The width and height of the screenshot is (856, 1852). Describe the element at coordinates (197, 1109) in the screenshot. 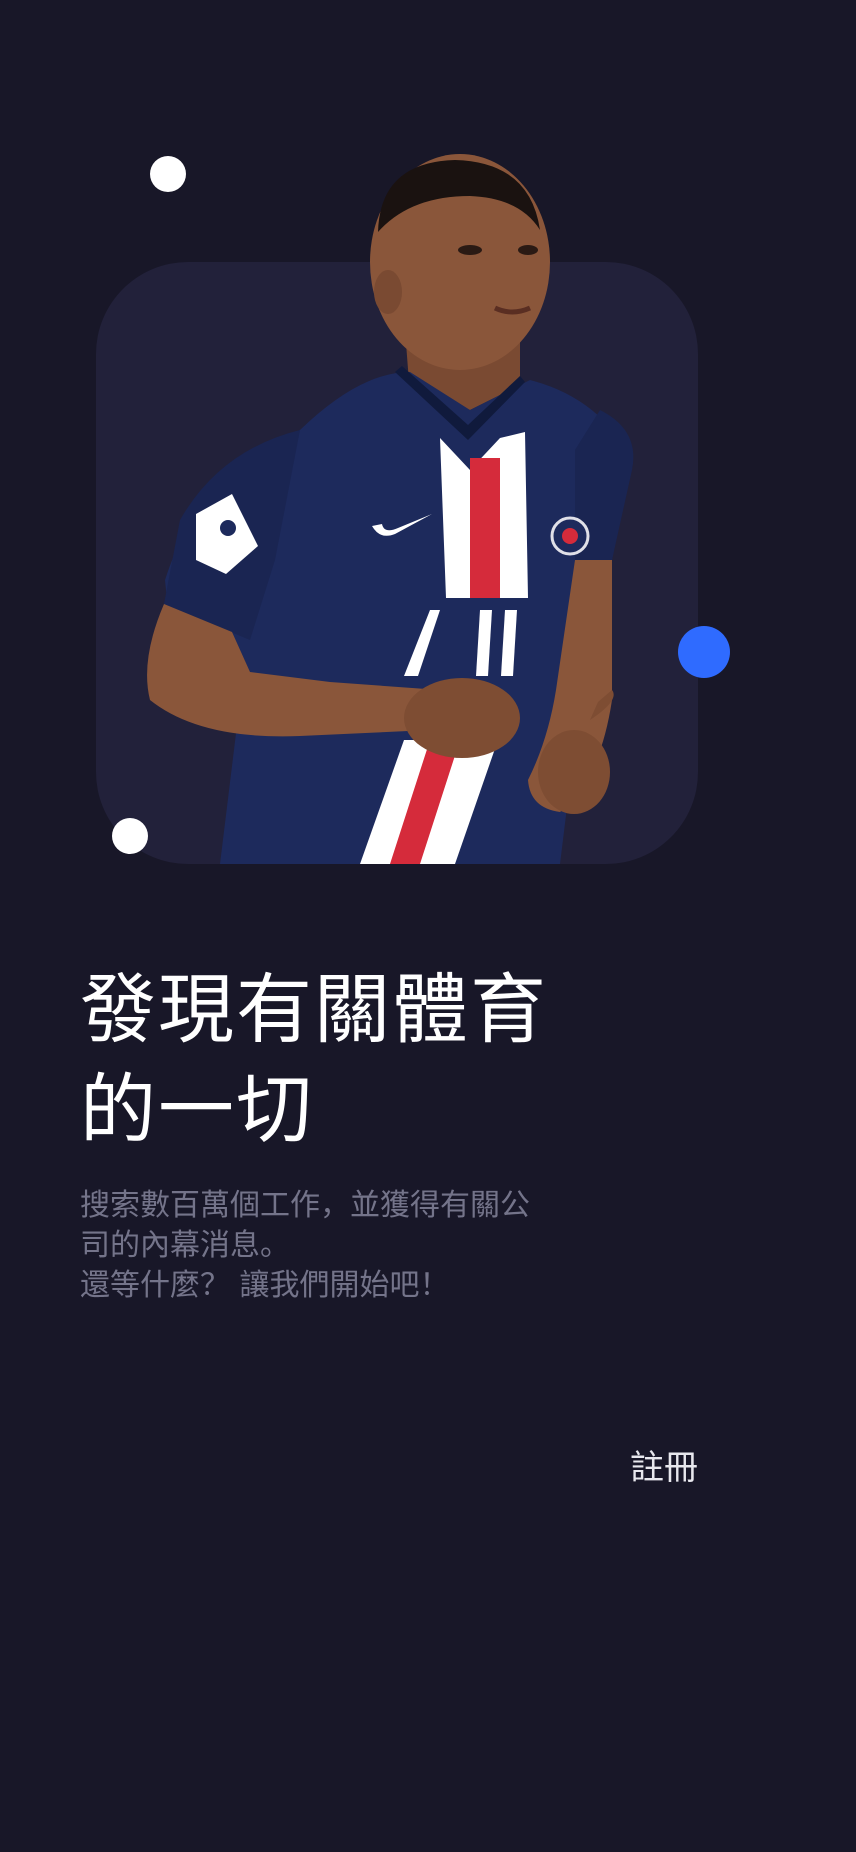

I see `title-line-2: 的一切` at that location.